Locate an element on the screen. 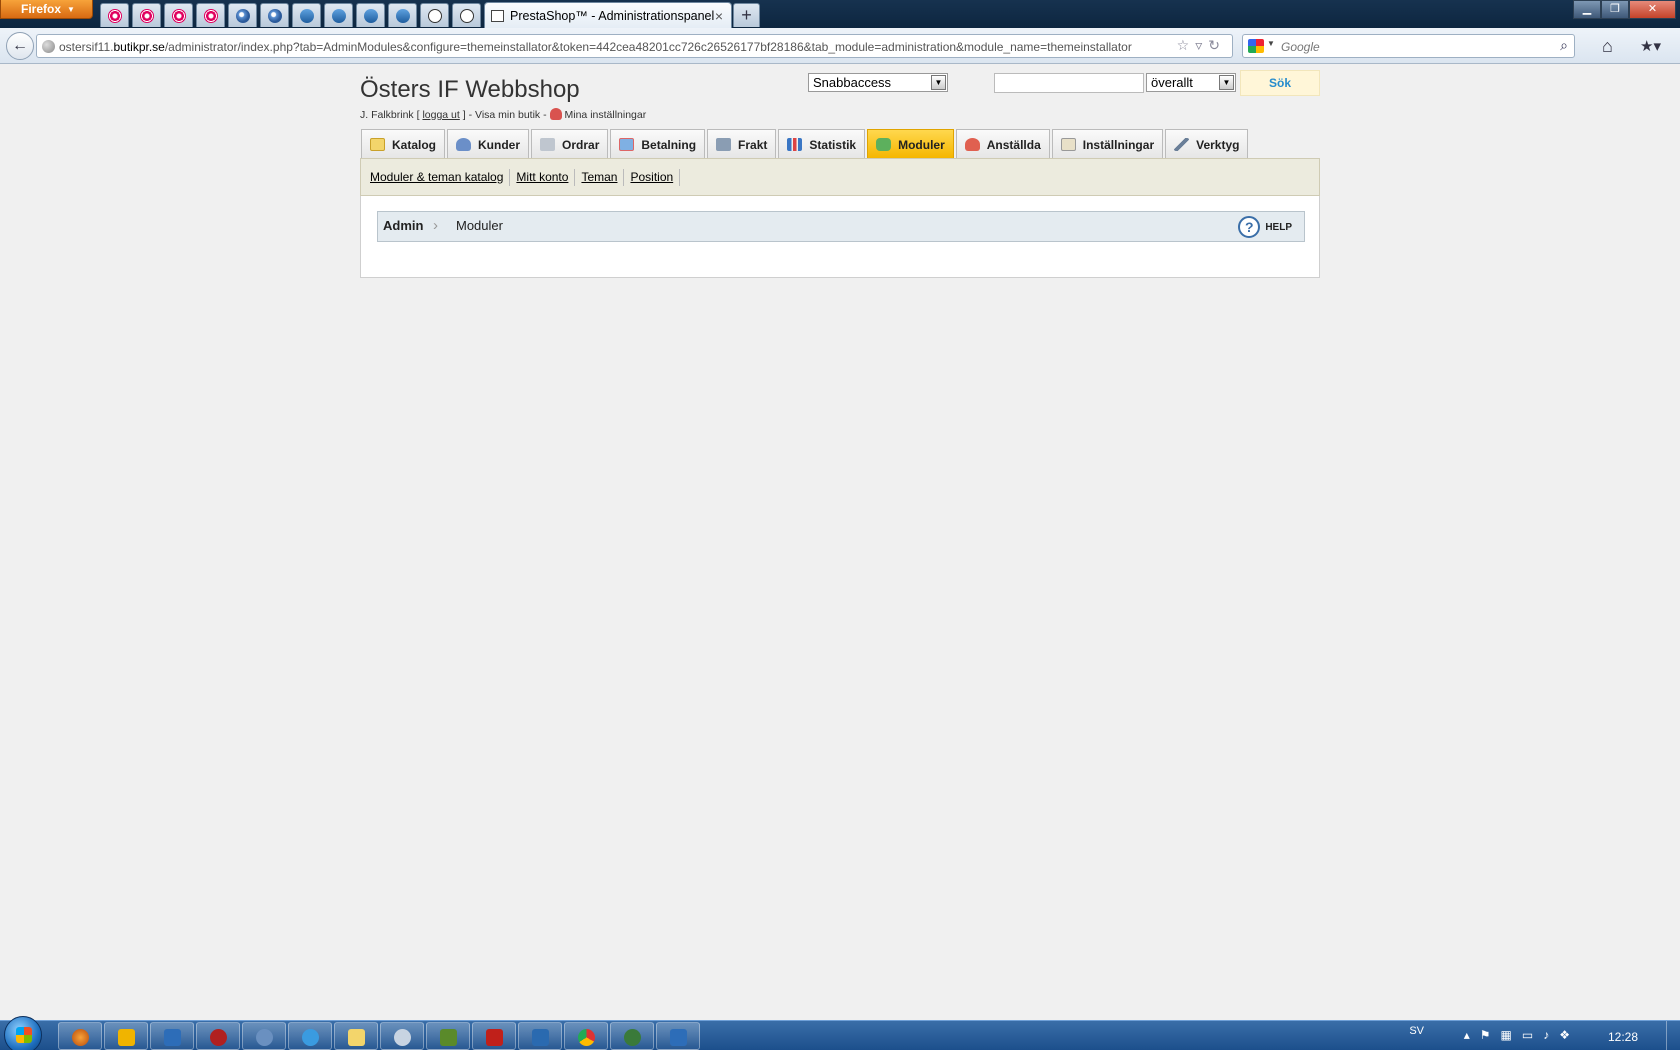  new-tab-button: + is located at coordinates (746, 15).